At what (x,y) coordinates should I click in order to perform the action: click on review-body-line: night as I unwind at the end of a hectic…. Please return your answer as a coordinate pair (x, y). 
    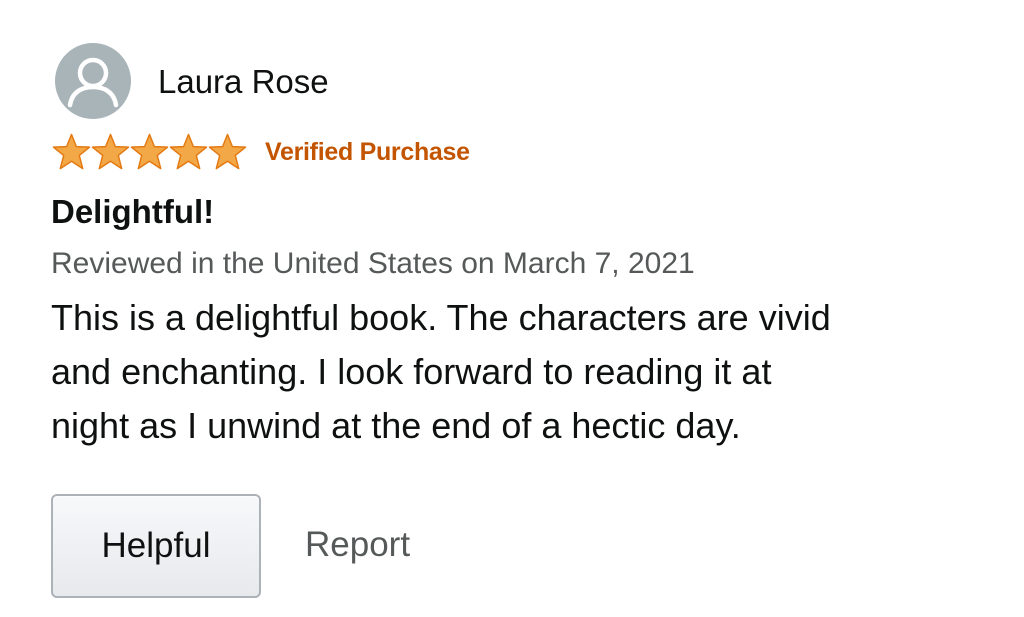
    Looking at the image, I should click on (396, 425).